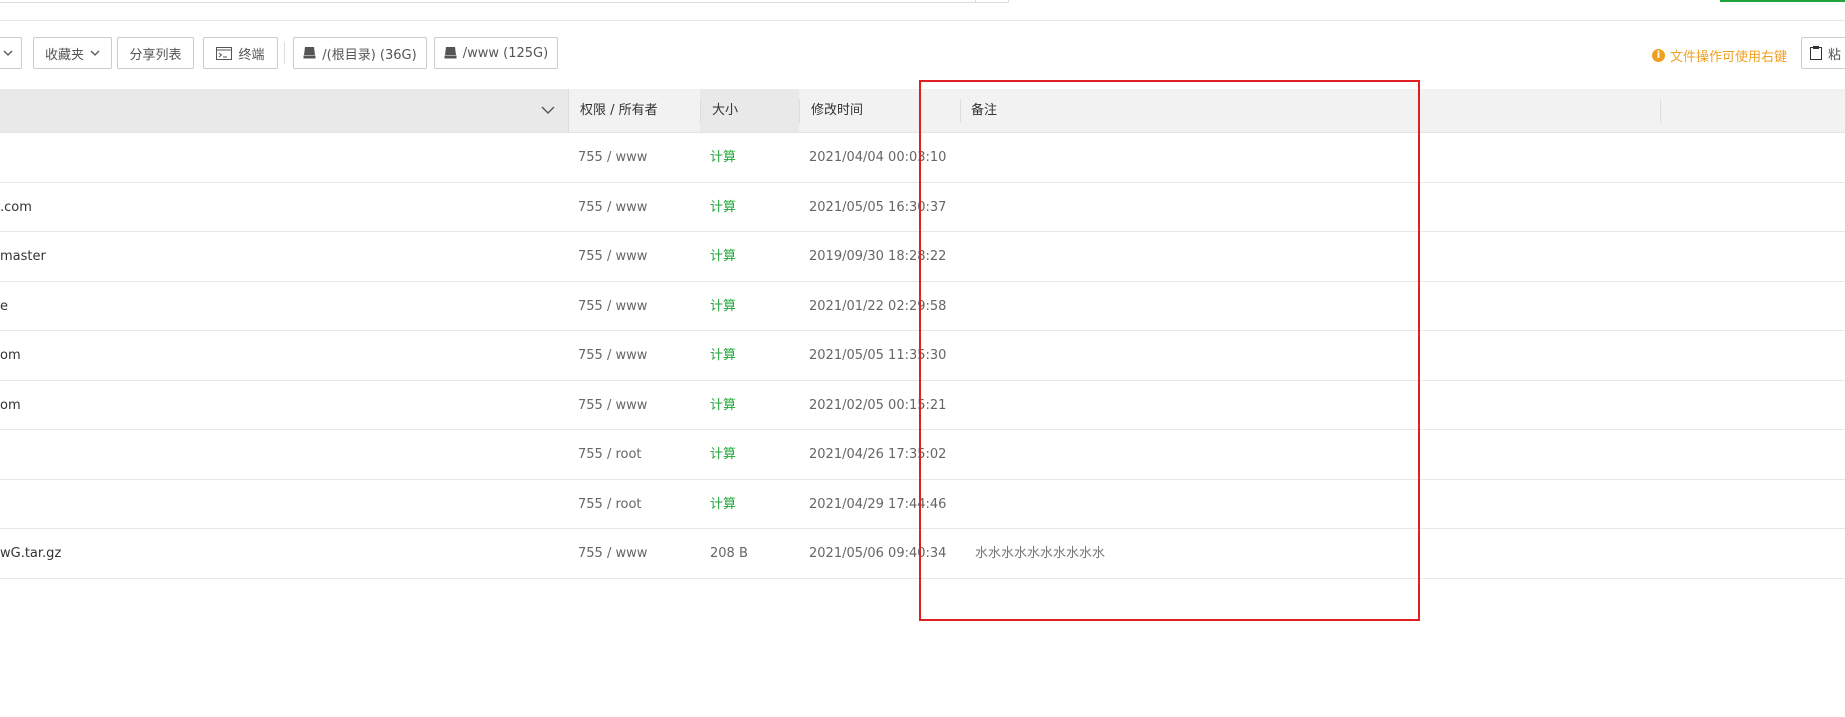 Image resolution: width=1845 pixels, height=717 pixels. I want to click on share-list-button: 分享列表, so click(155, 53).